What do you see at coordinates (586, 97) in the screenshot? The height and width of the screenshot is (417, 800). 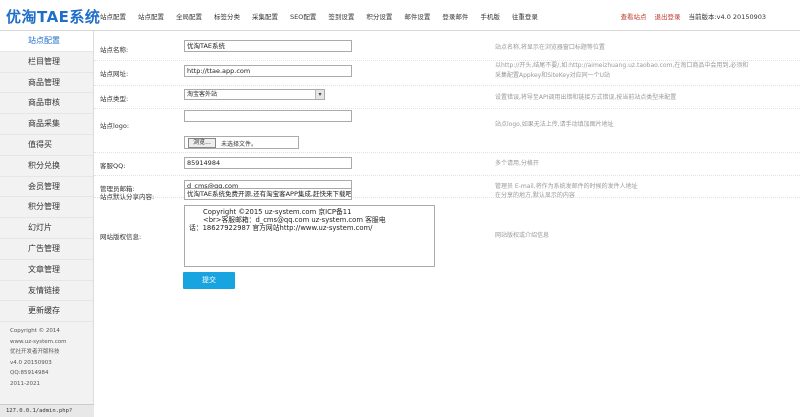 I see `site-type-hint: 设置错误,将导至API调用出错和链接方式错误,按当前站点类型来配置` at bounding box center [586, 97].